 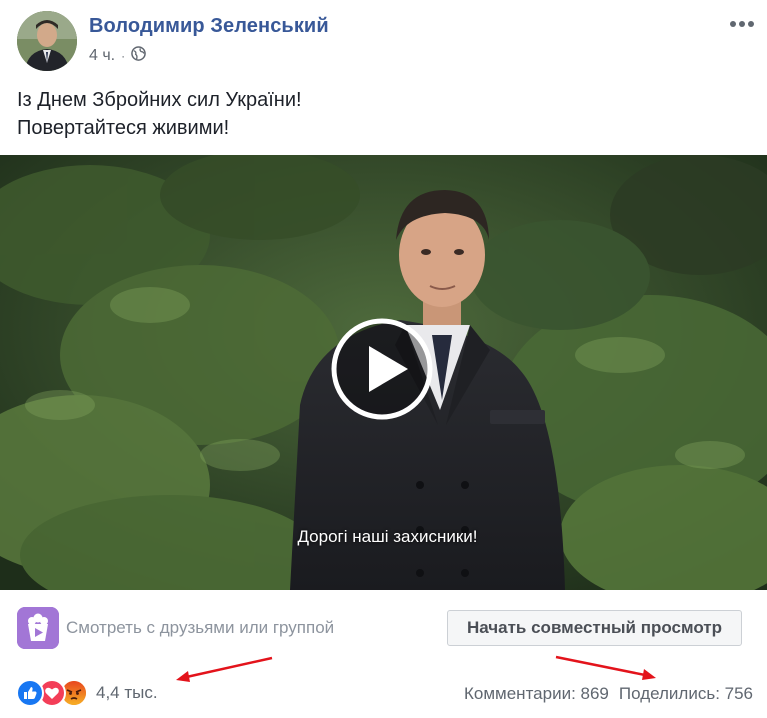 What do you see at coordinates (117, 56) in the screenshot?
I see `post-meta: 4 ч. ·` at bounding box center [117, 56].